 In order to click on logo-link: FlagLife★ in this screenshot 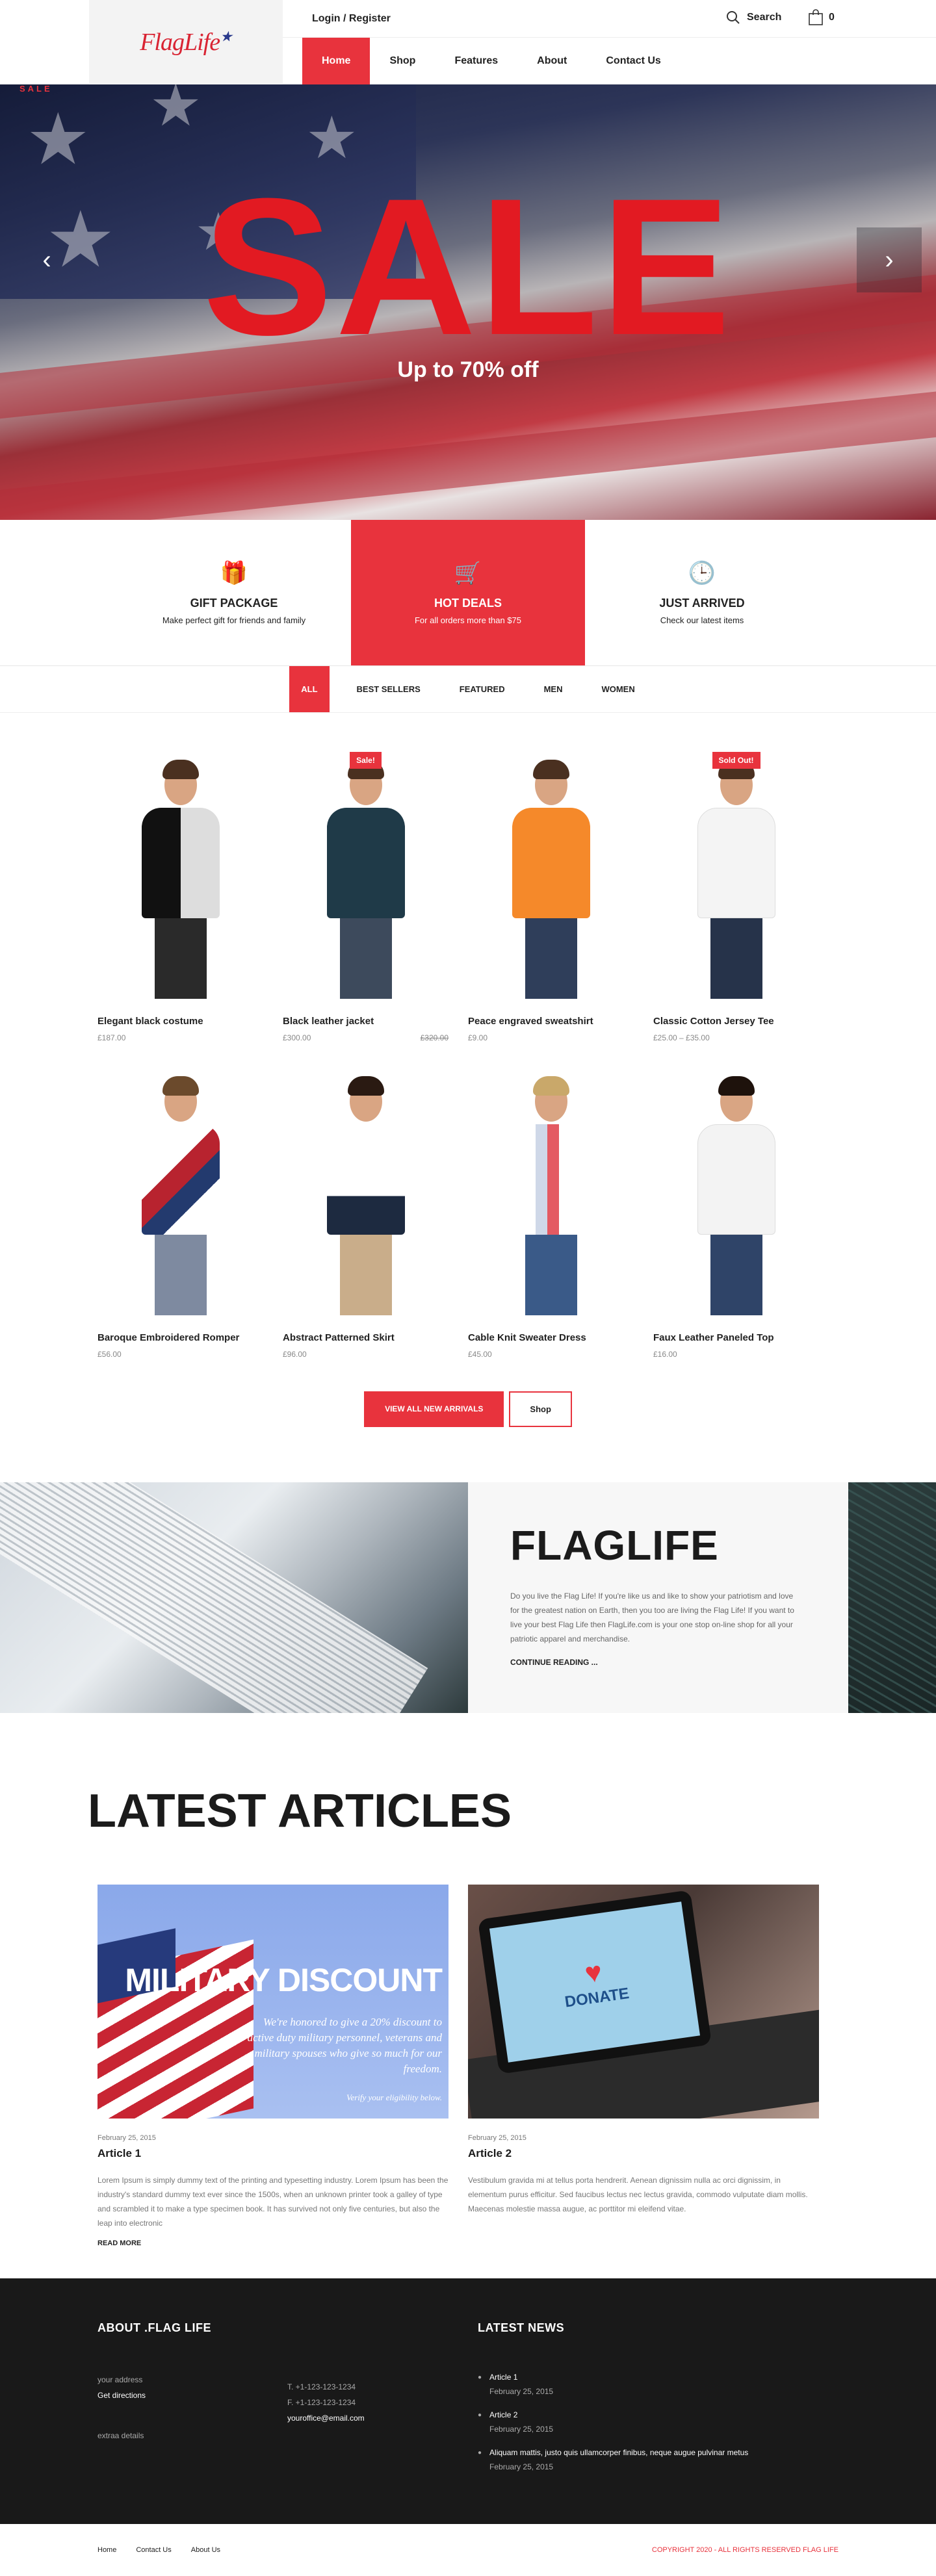, I will do `click(186, 42)`.